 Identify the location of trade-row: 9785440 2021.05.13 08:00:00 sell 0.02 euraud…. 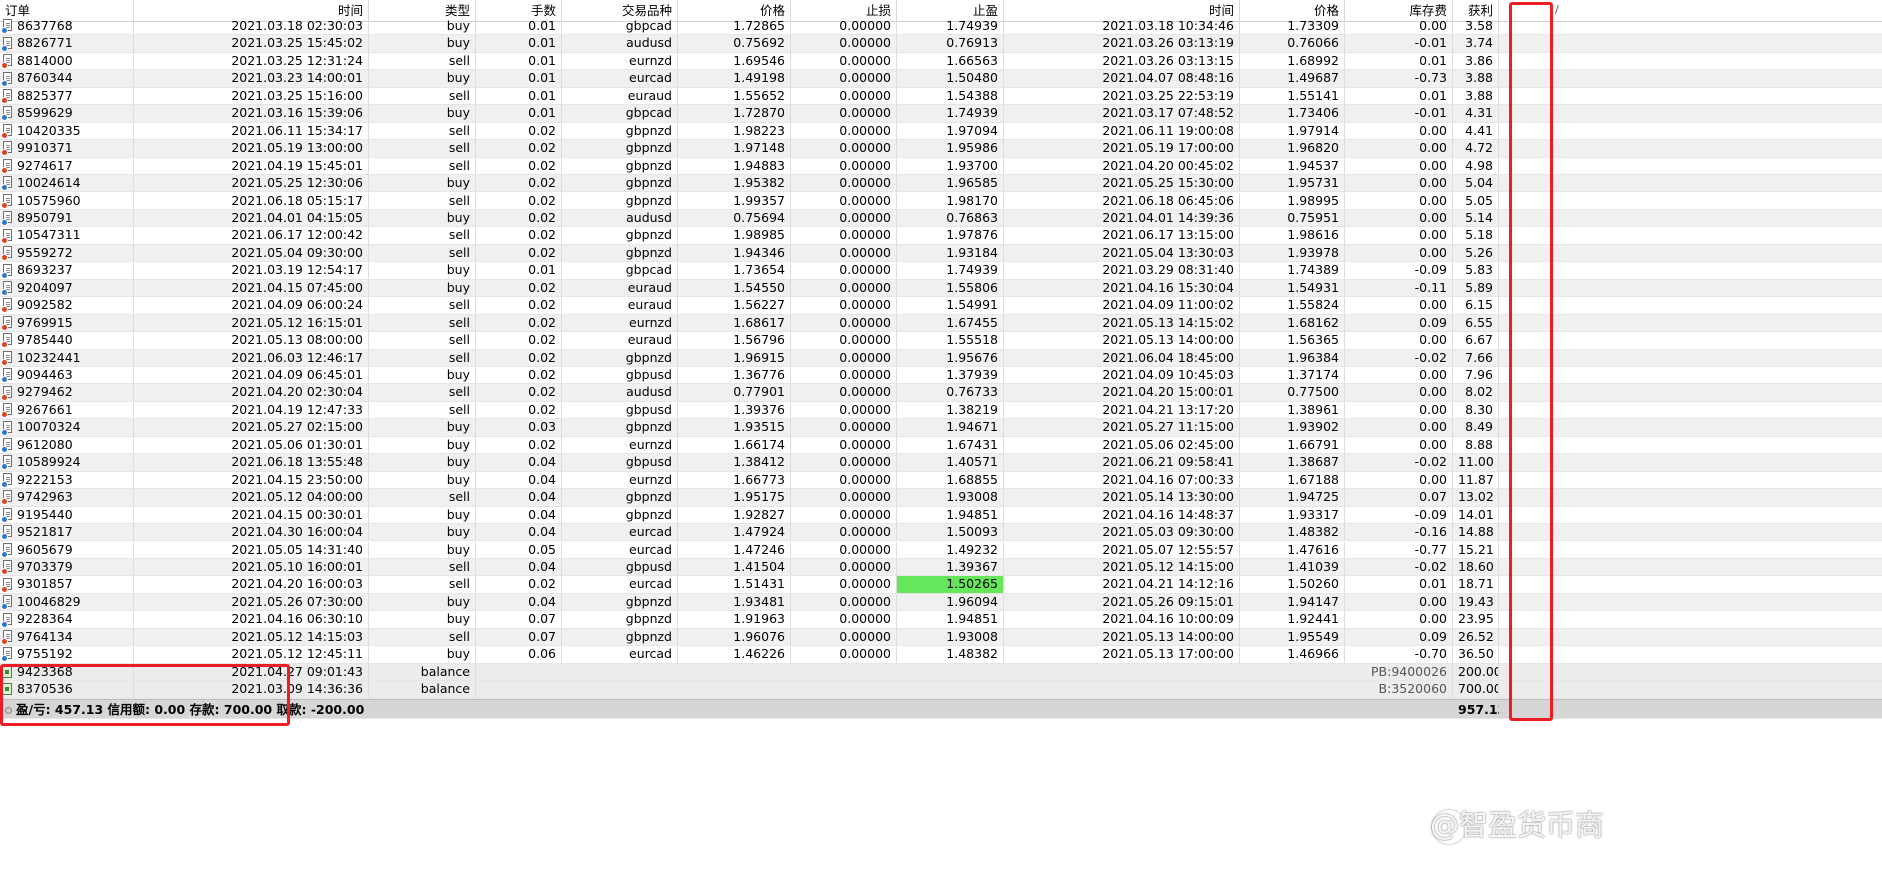
(941, 341).